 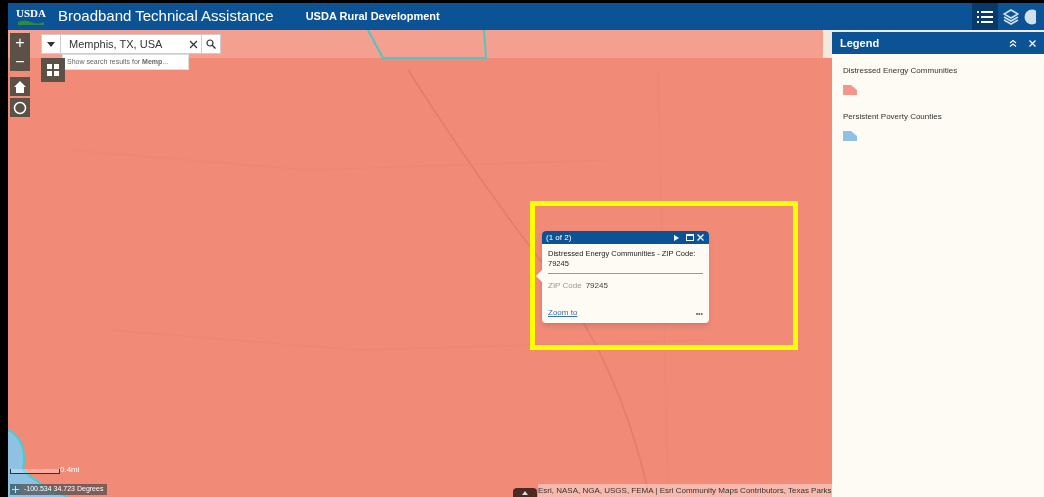 I want to click on collapse-button, so click(x=1013, y=43).